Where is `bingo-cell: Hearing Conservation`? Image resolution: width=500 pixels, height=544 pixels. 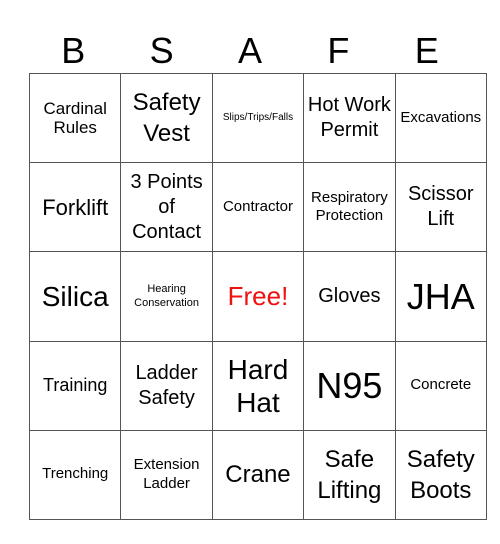 bingo-cell: Hearing Conservation is located at coordinates (166, 296).